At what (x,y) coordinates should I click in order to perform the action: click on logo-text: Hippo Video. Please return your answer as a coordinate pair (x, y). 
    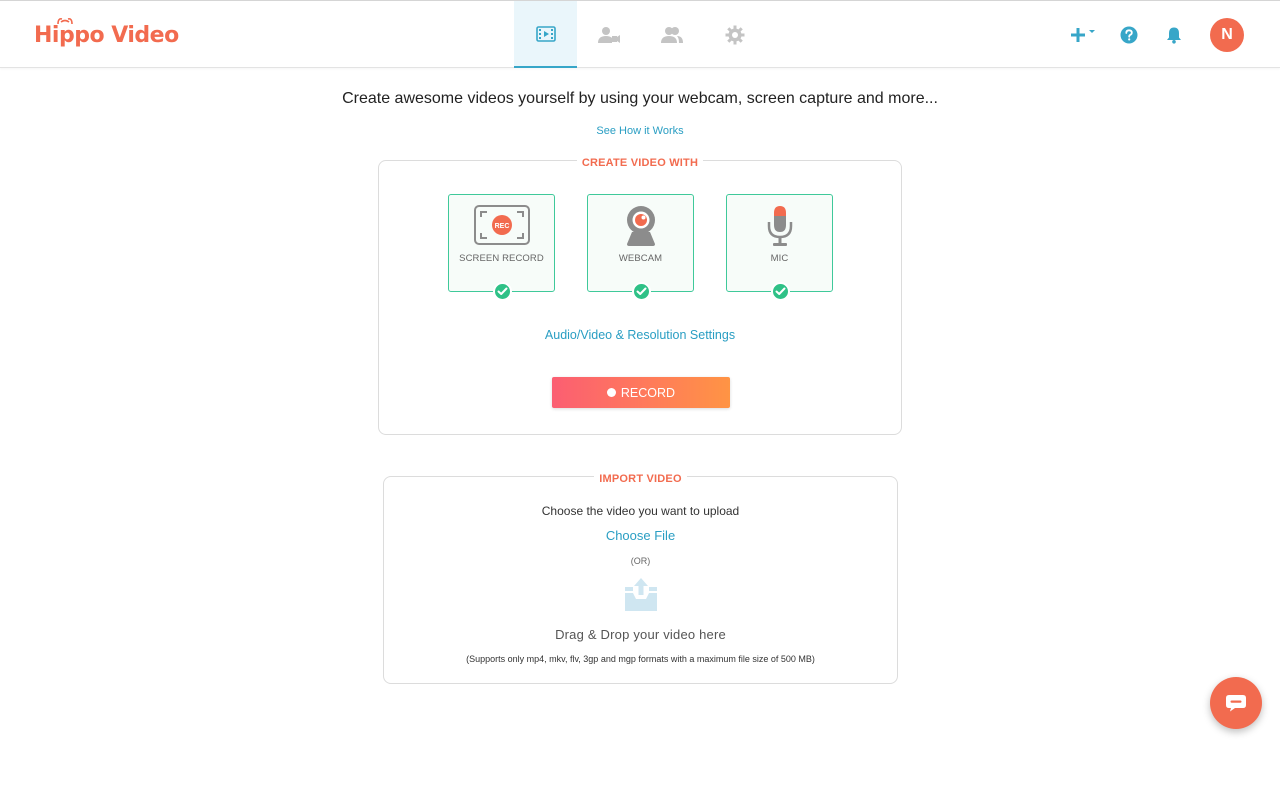
    Looking at the image, I should click on (106, 35).